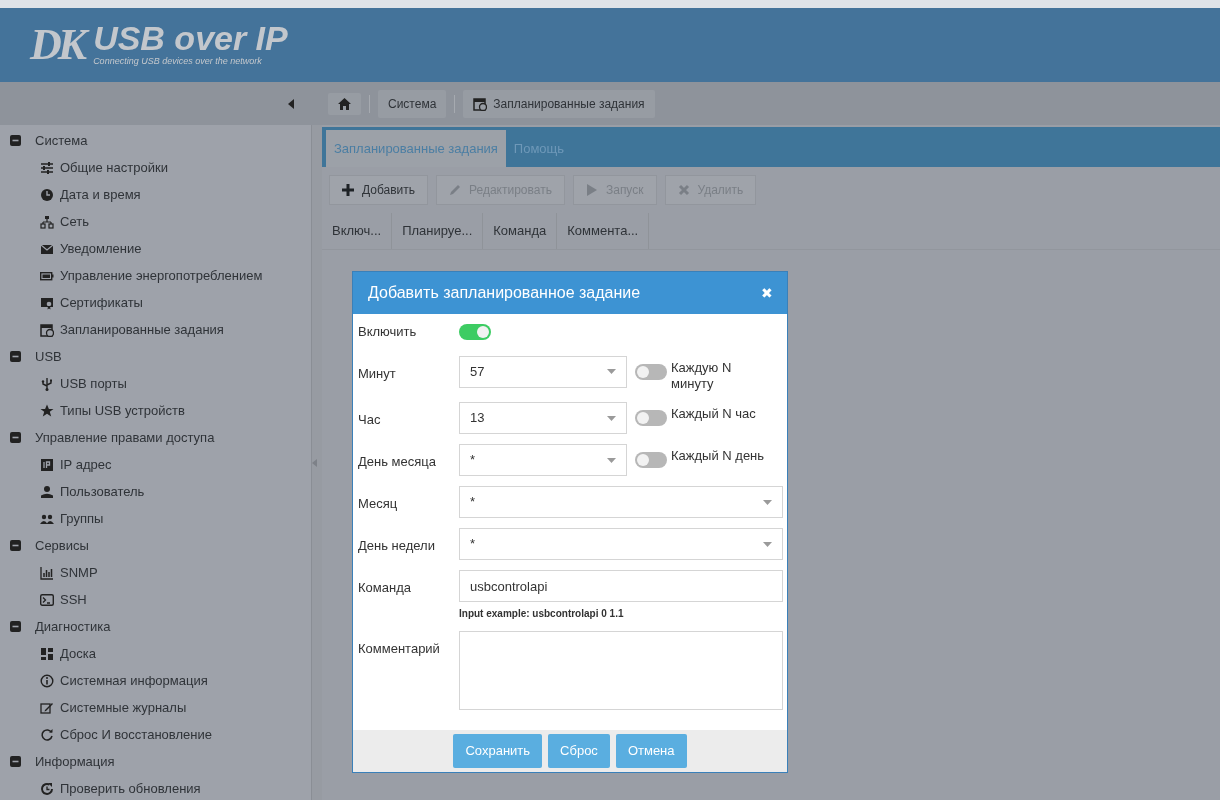 The width and height of the screenshot is (1220, 800). Describe the element at coordinates (378, 504) in the screenshot. I see `field-label: Месяц` at that location.